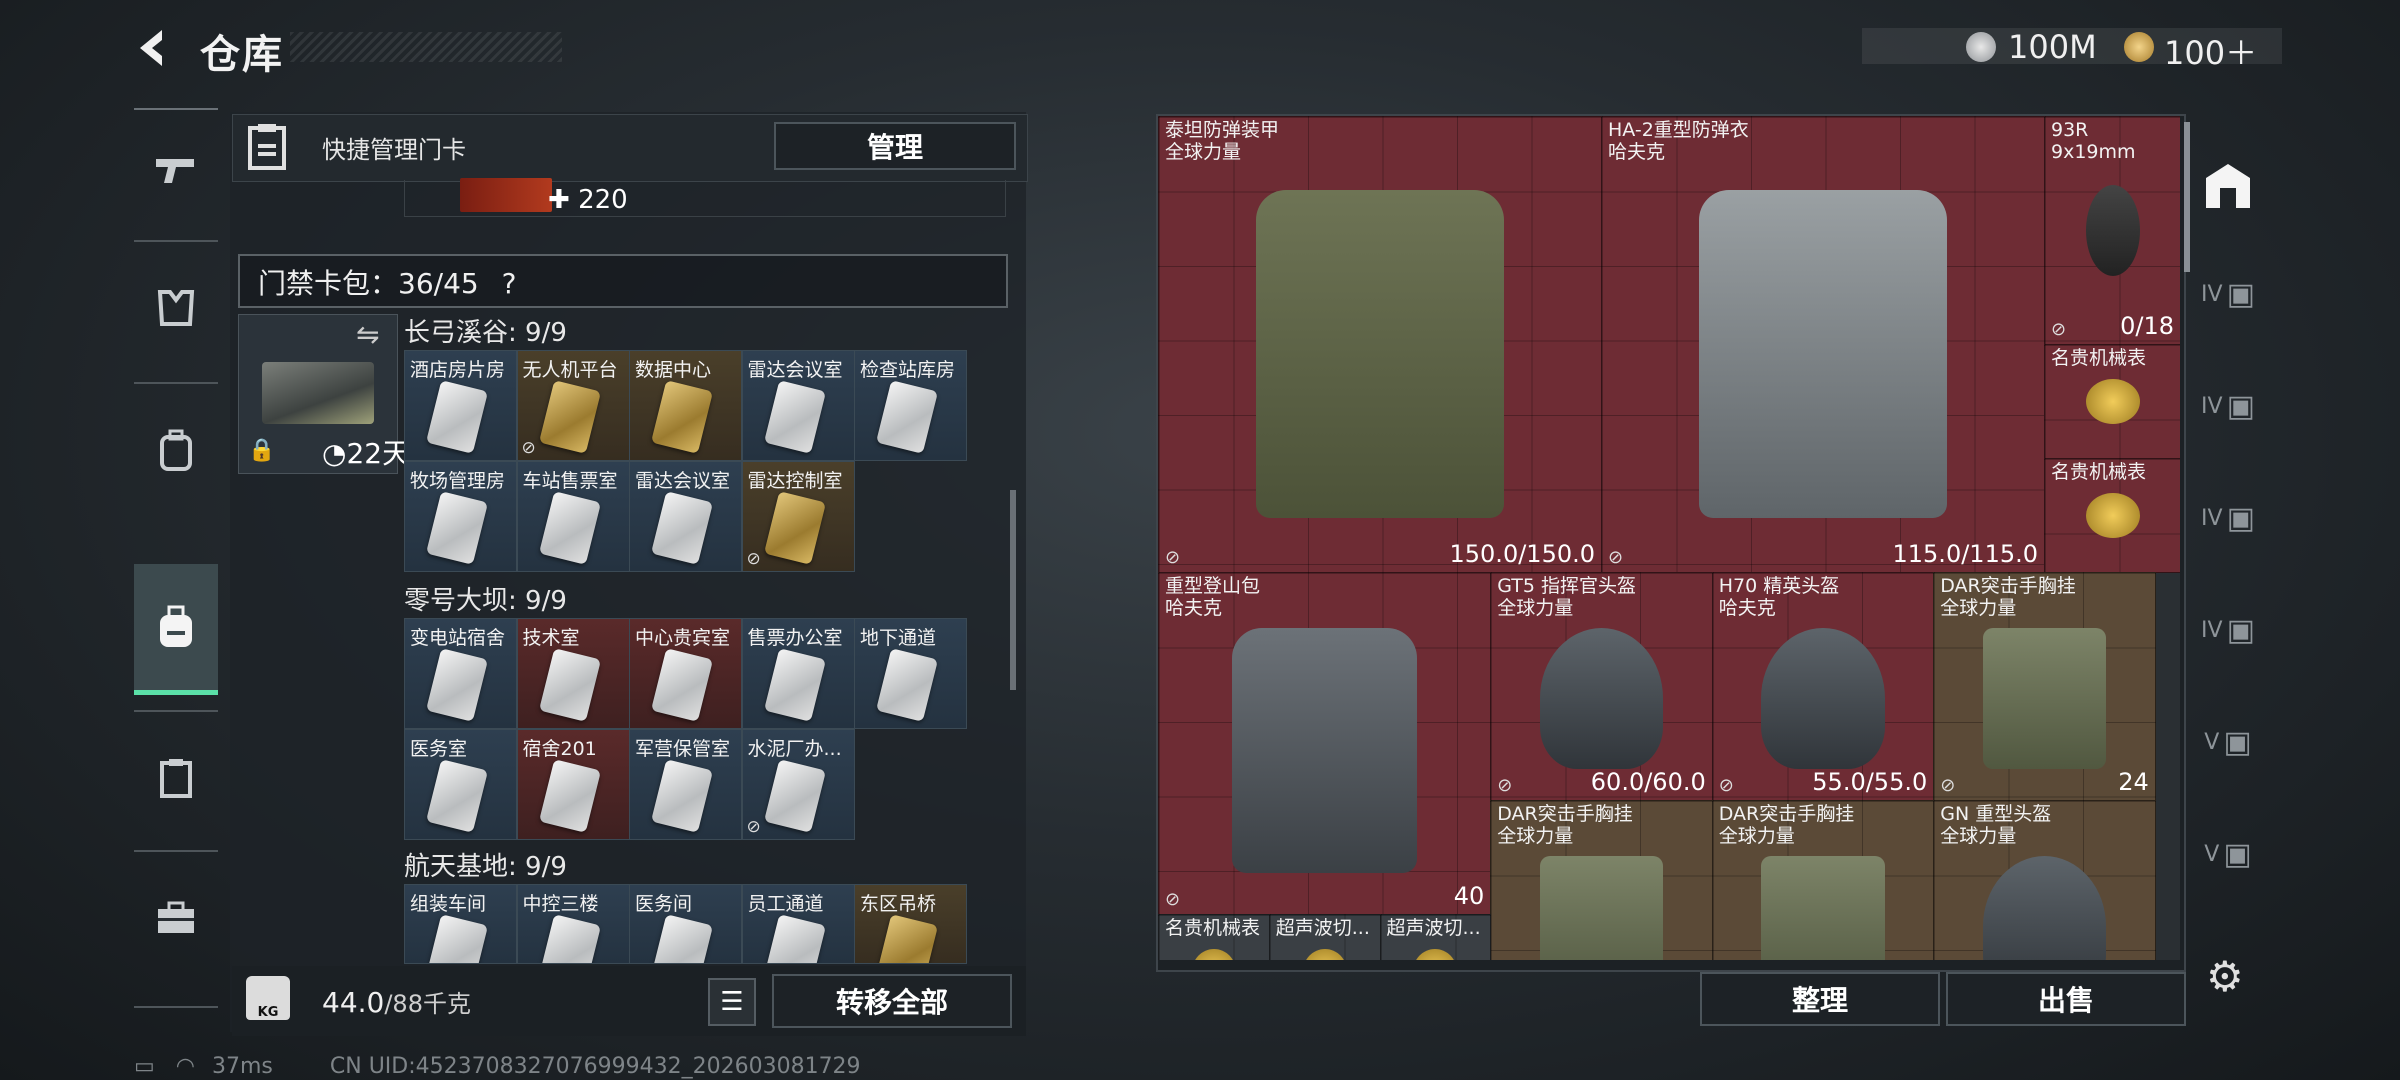  Describe the element at coordinates (2187, 197) in the screenshot. I see `storage-scrollbar` at that location.